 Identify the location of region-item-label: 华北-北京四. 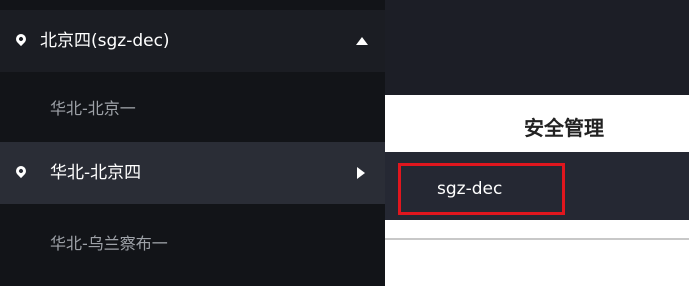
(96, 173).